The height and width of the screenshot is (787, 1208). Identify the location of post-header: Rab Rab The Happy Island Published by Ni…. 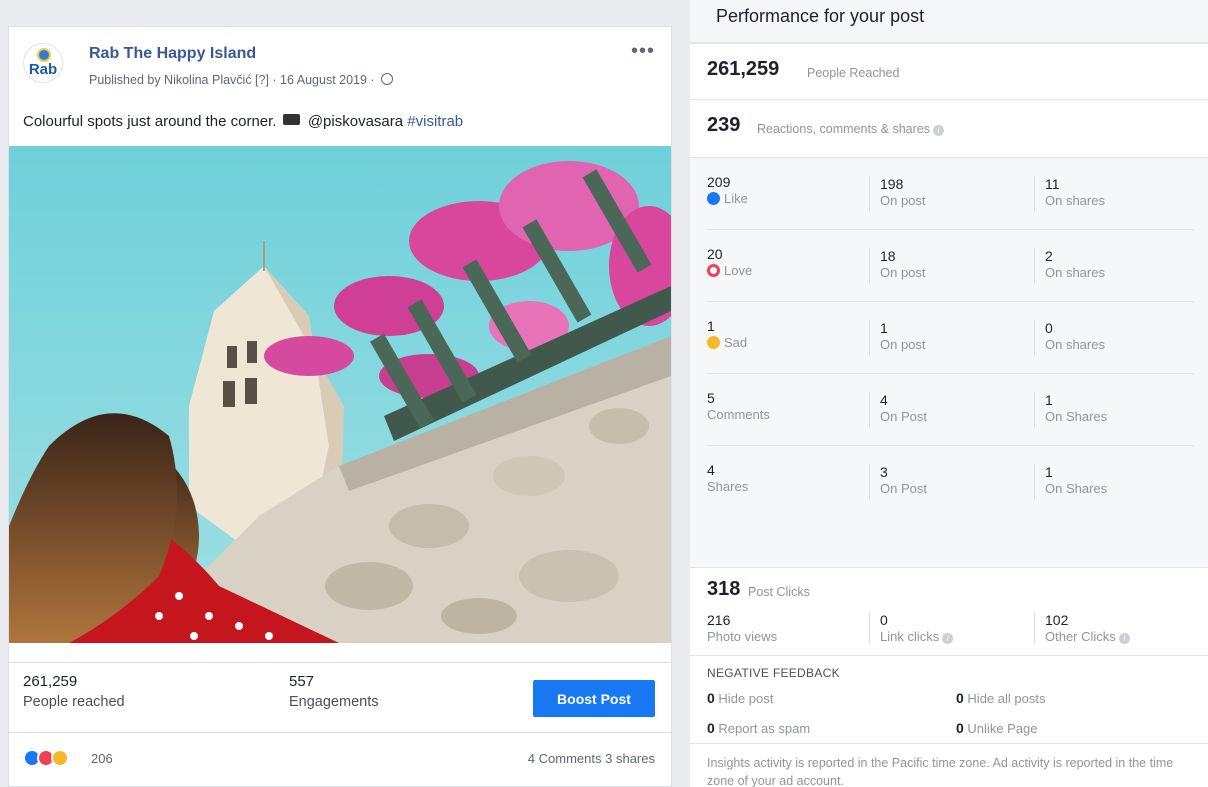
(341, 66).